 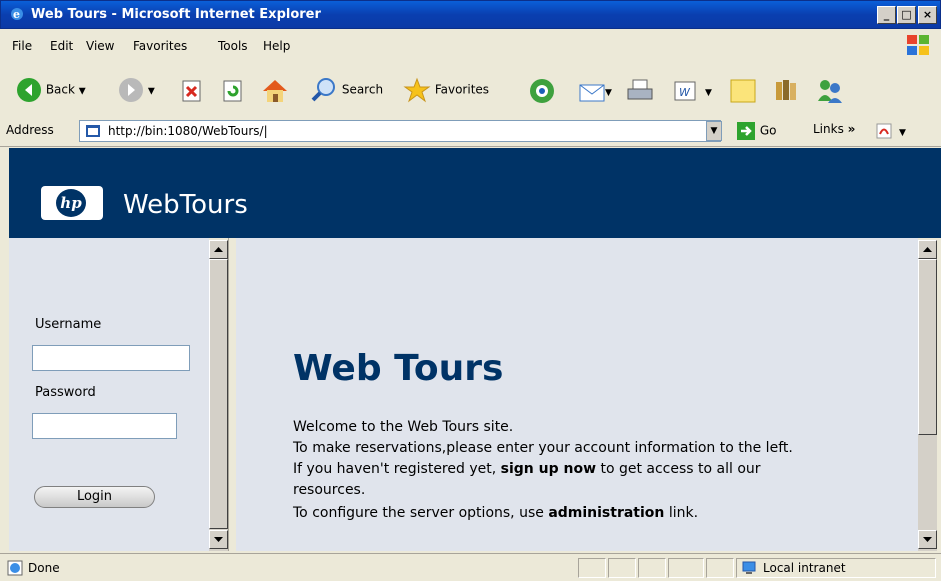 What do you see at coordinates (596, 91) in the screenshot?
I see `mail-icon: ▼` at bounding box center [596, 91].